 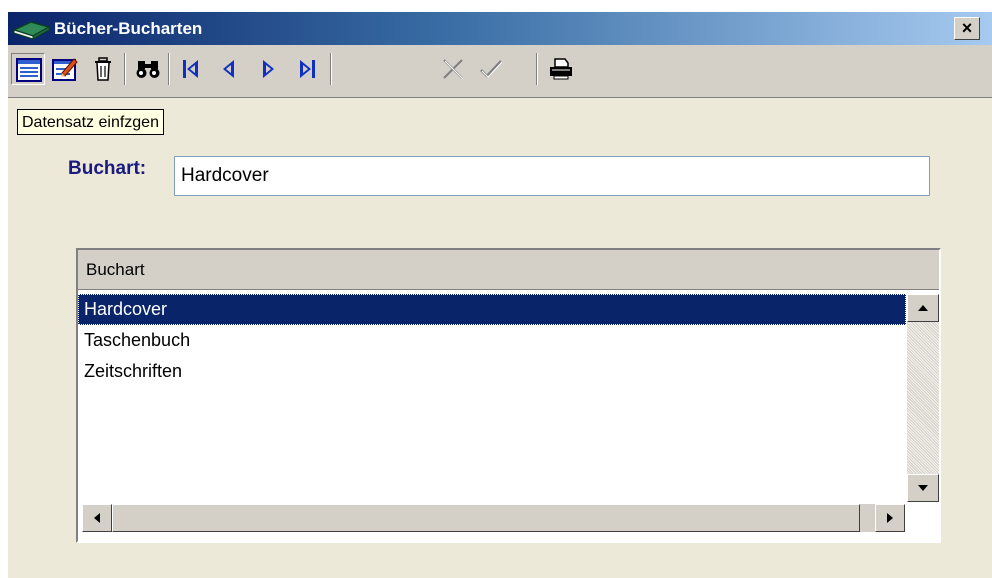 What do you see at coordinates (31, 30) in the screenshot?
I see `book-icon` at bounding box center [31, 30].